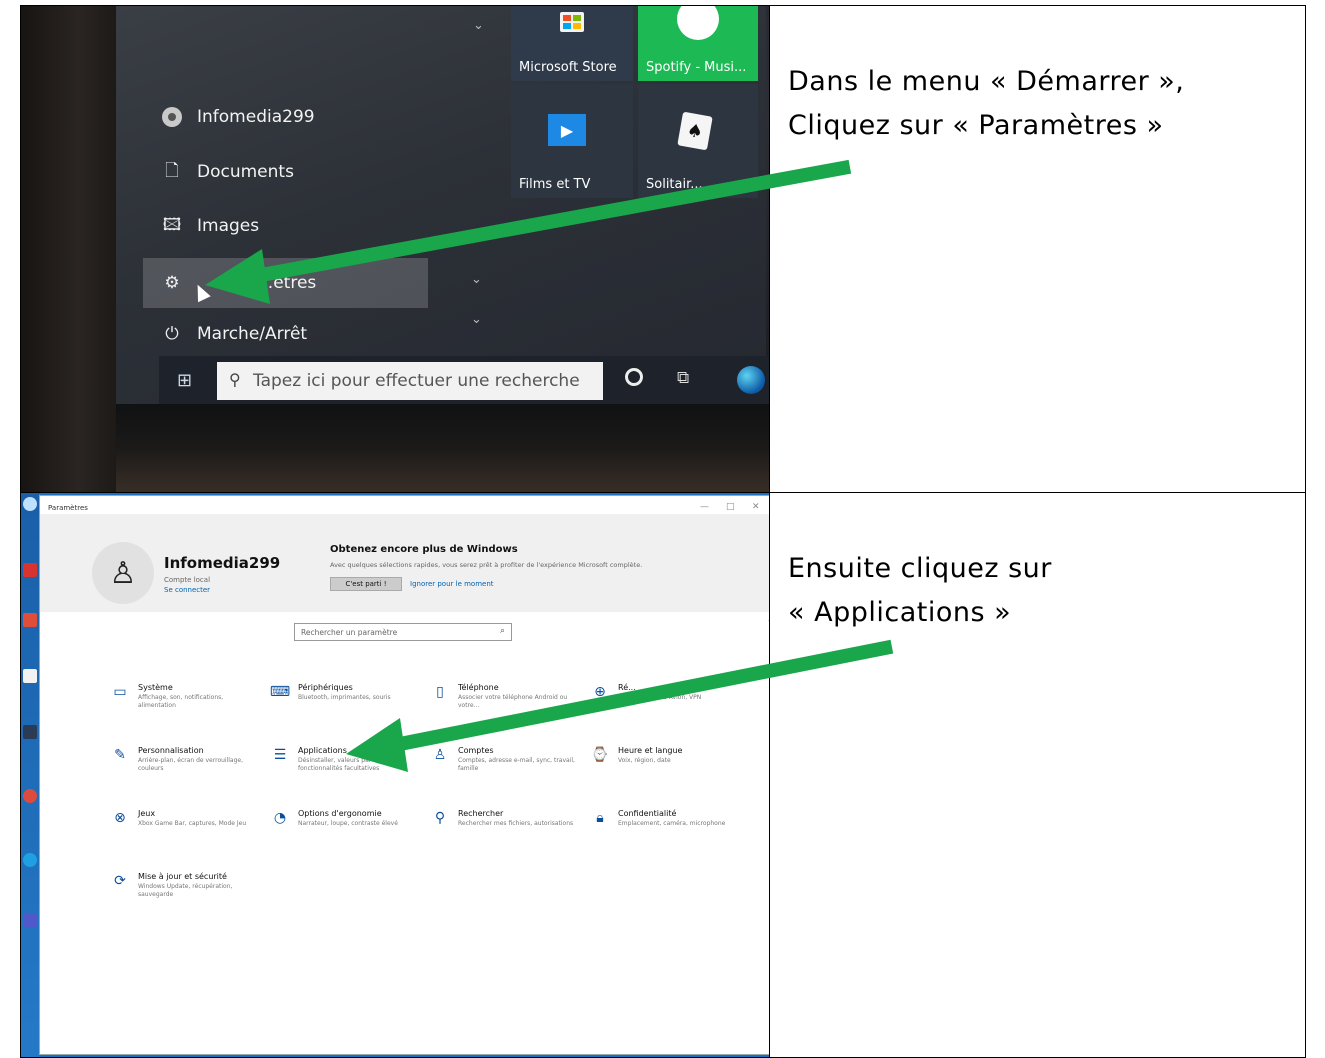  What do you see at coordinates (478, 687) in the screenshot?
I see `category-title: Téléphone` at bounding box center [478, 687].